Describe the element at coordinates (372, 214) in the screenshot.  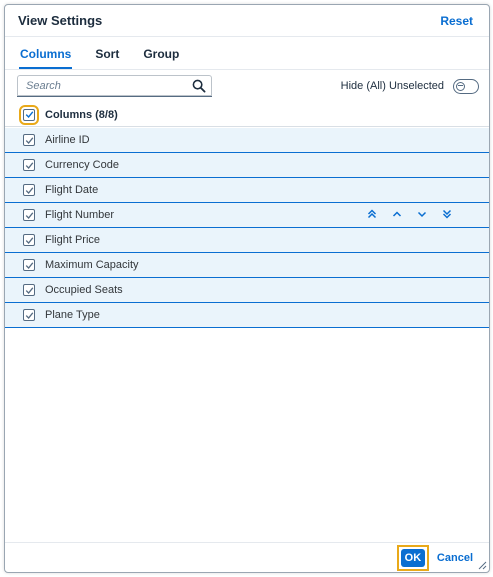
I see `move-to-top-icon` at that location.